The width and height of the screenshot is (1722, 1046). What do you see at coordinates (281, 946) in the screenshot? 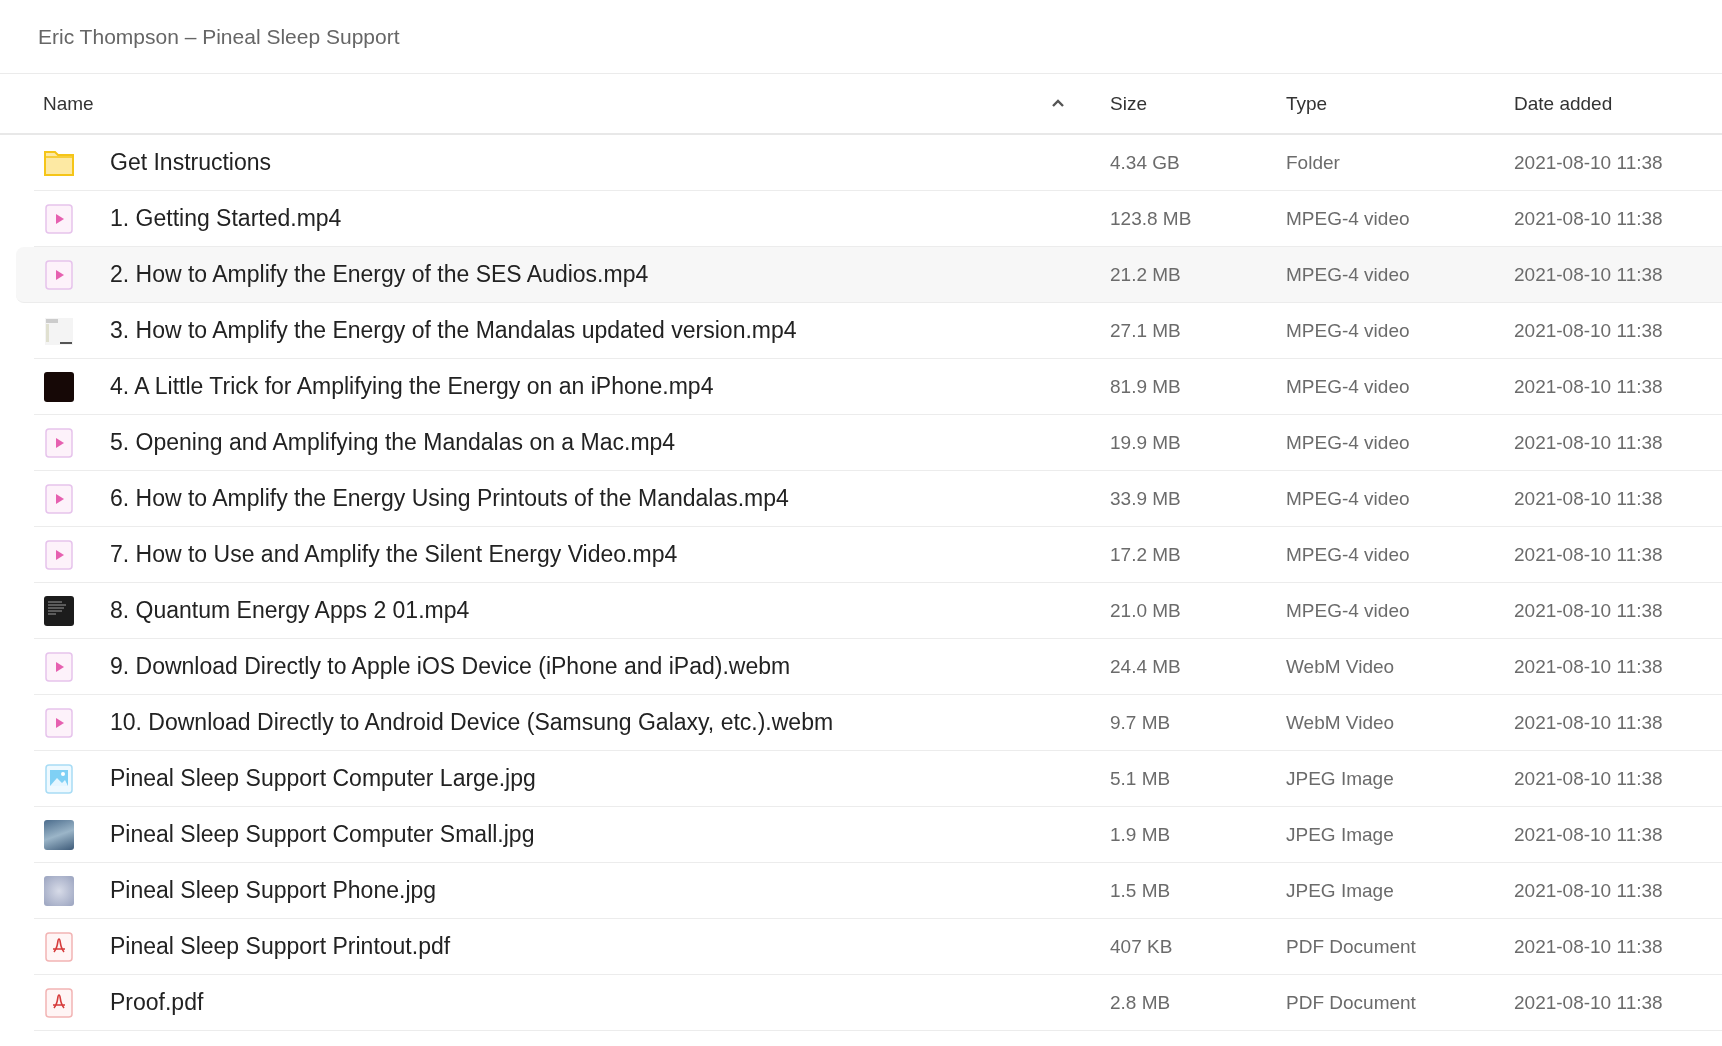
I see `file-name: Pineal Sleep Support Printout.pdf` at bounding box center [281, 946].